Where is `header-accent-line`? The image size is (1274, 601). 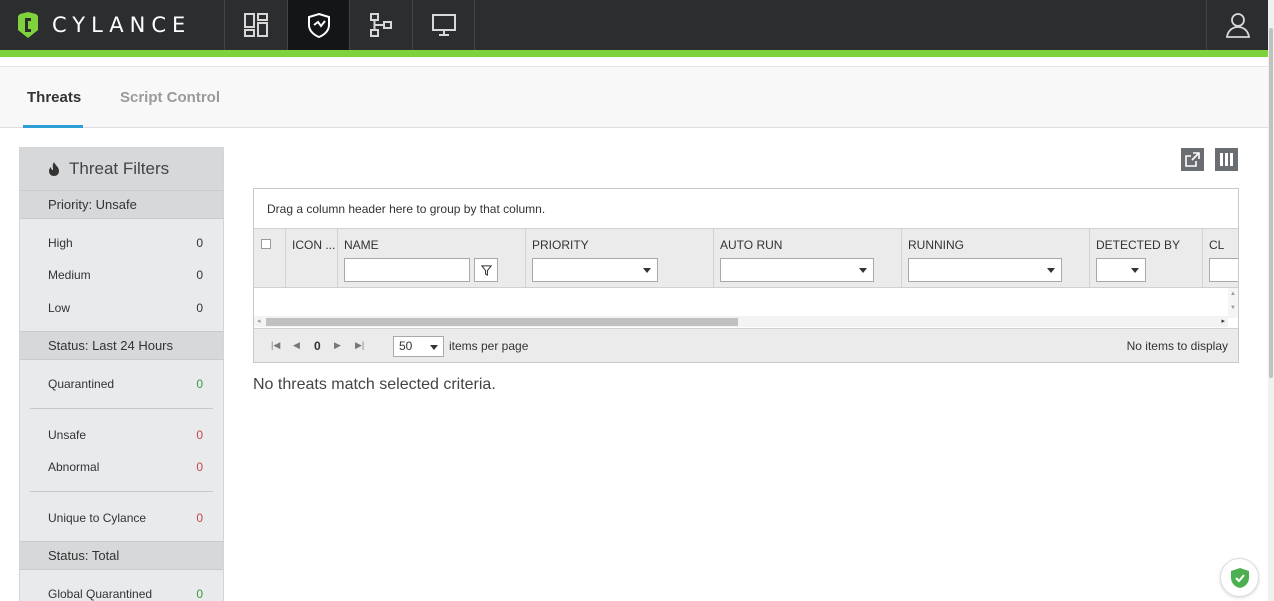
header-accent-line is located at coordinates (634, 53).